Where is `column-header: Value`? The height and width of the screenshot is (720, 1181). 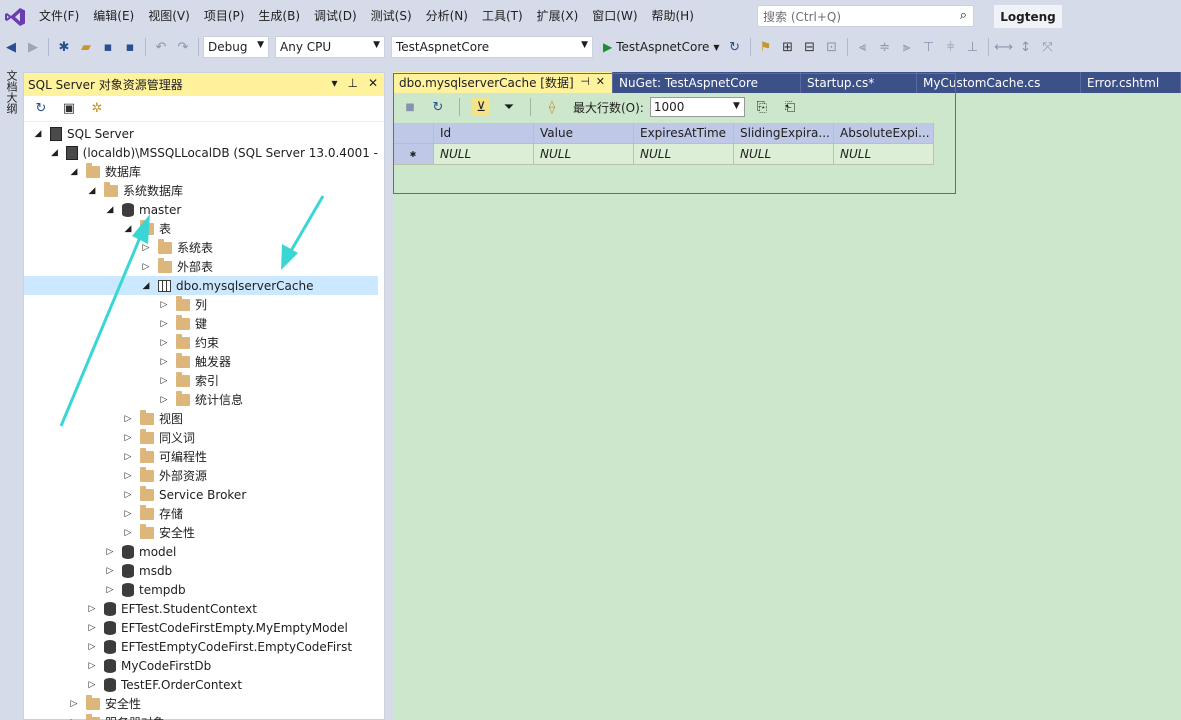
column-header: Value is located at coordinates (584, 133).